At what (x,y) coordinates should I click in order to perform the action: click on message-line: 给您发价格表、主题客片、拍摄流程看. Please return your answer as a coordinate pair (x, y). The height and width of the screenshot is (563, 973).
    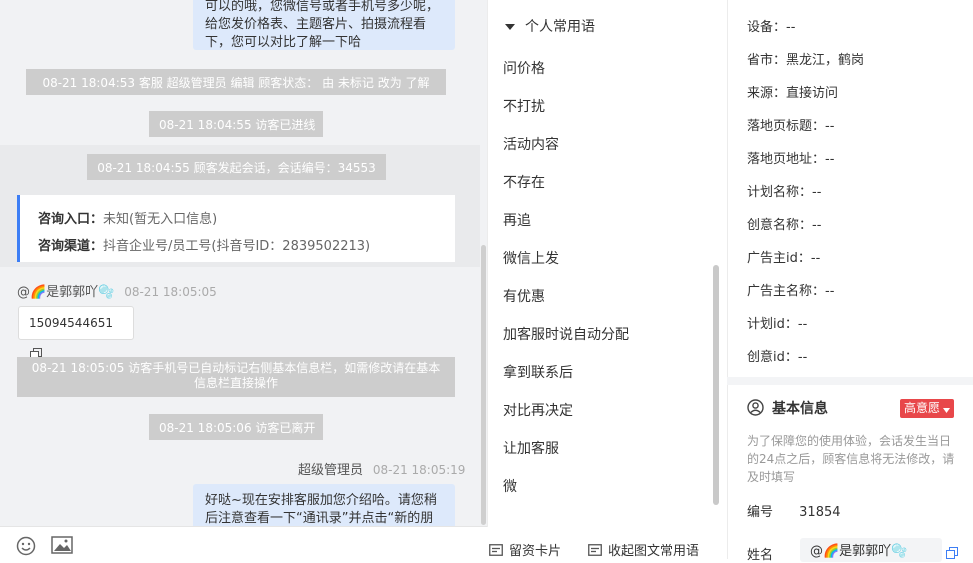
    Looking at the image, I should click on (316, 24).